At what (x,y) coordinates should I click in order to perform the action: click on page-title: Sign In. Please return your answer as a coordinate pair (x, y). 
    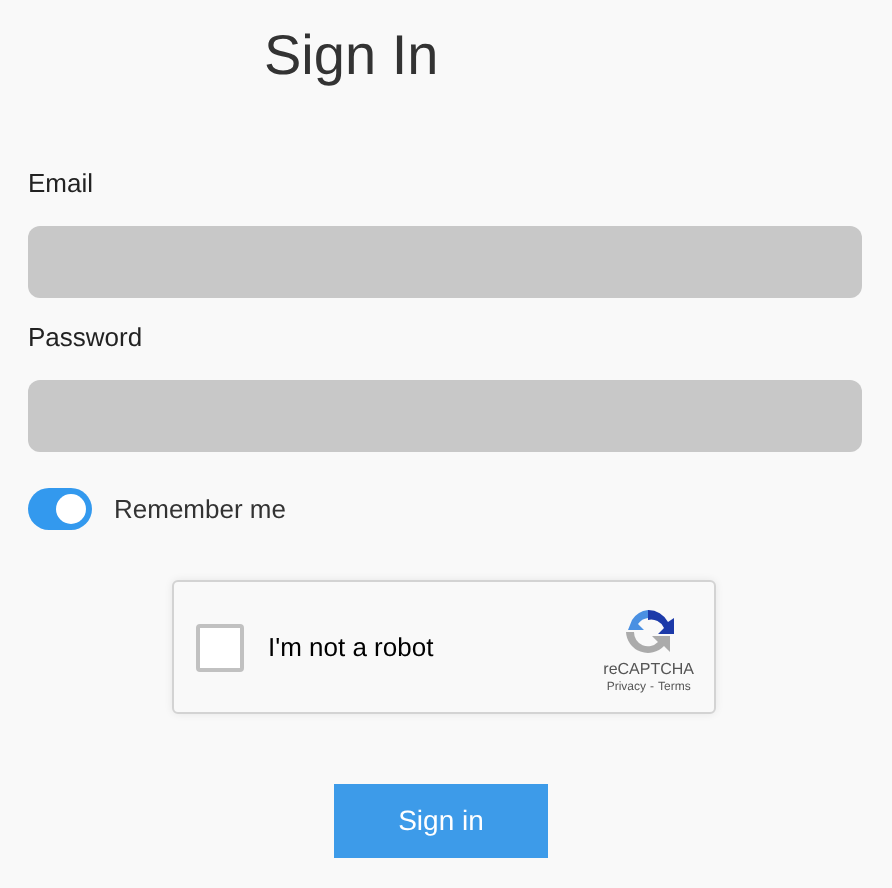
    Looking at the image, I should click on (351, 56).